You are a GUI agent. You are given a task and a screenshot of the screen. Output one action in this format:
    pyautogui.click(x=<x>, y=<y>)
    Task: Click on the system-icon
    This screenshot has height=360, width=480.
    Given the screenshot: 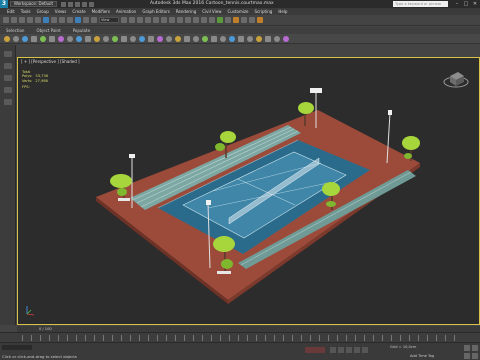 What is the action you would take?
    pyautogui.click(x=88, y=38)
    